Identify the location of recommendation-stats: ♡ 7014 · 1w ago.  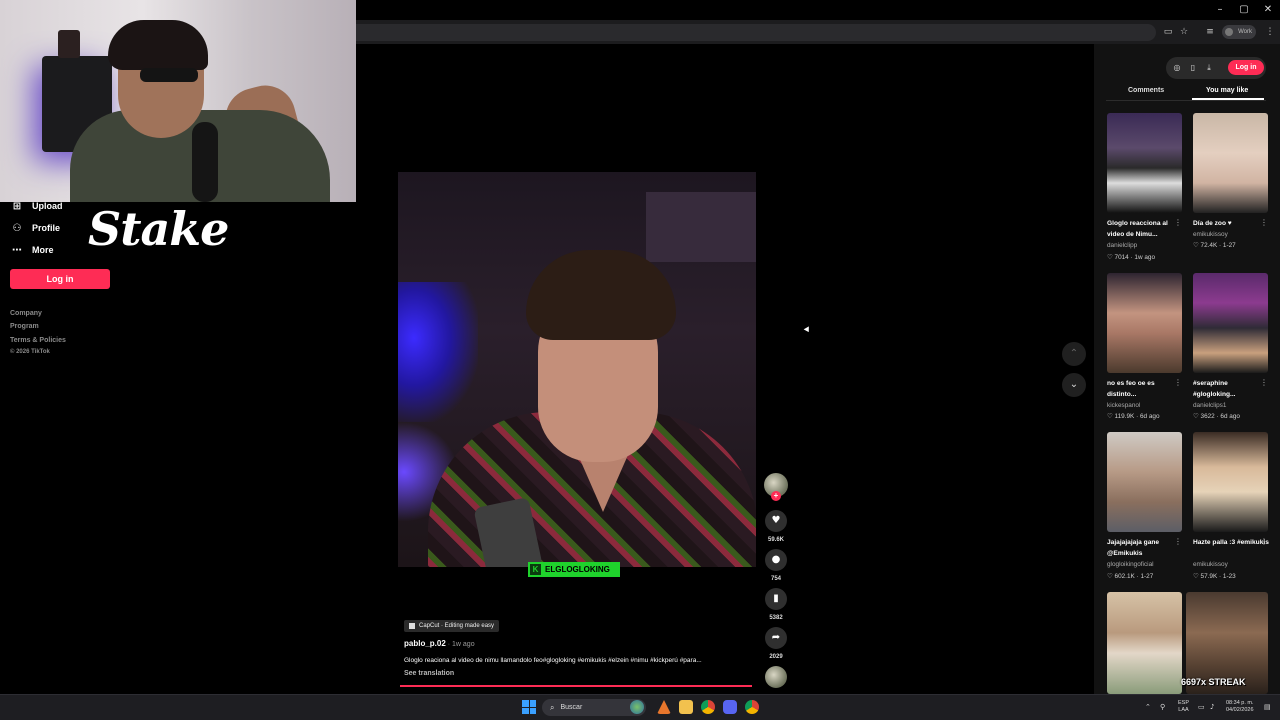
(1131, 257).